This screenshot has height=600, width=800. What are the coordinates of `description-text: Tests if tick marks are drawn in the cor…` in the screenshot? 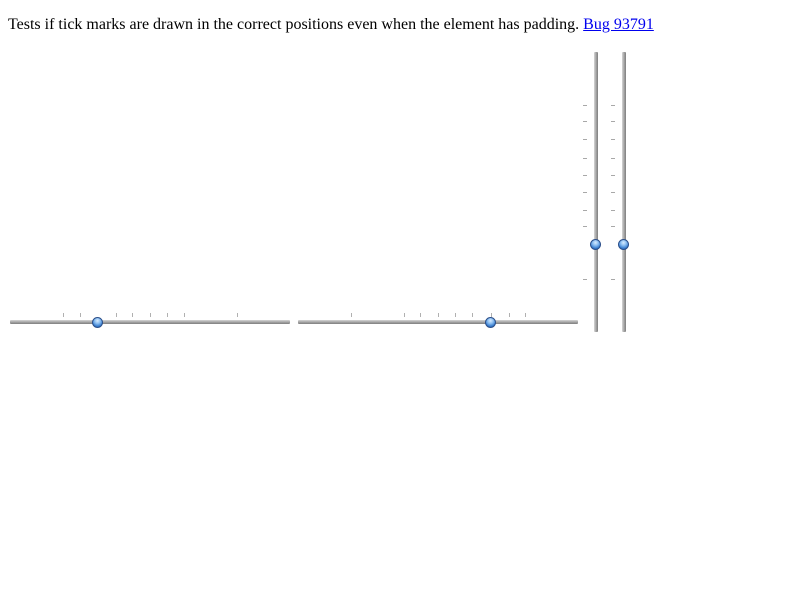 It's located at (294, 24).